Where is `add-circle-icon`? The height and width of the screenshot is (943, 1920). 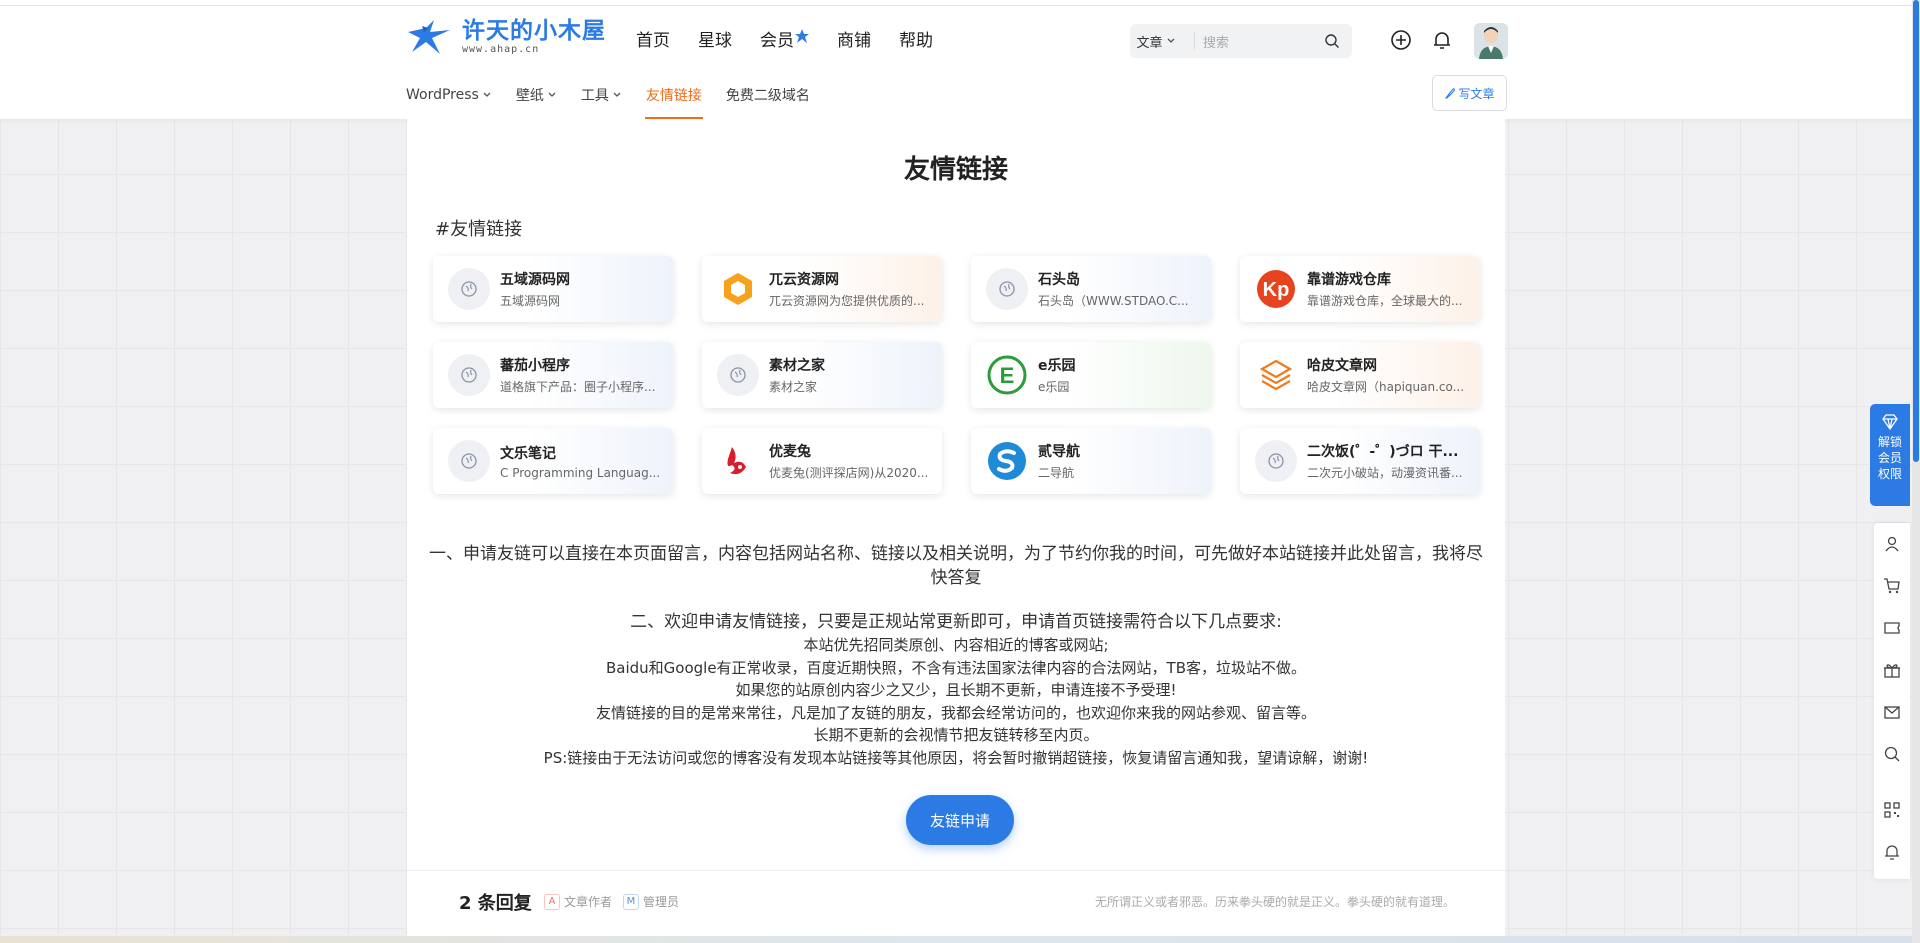
add-circle-icon is located at coordinates (1401, 40).